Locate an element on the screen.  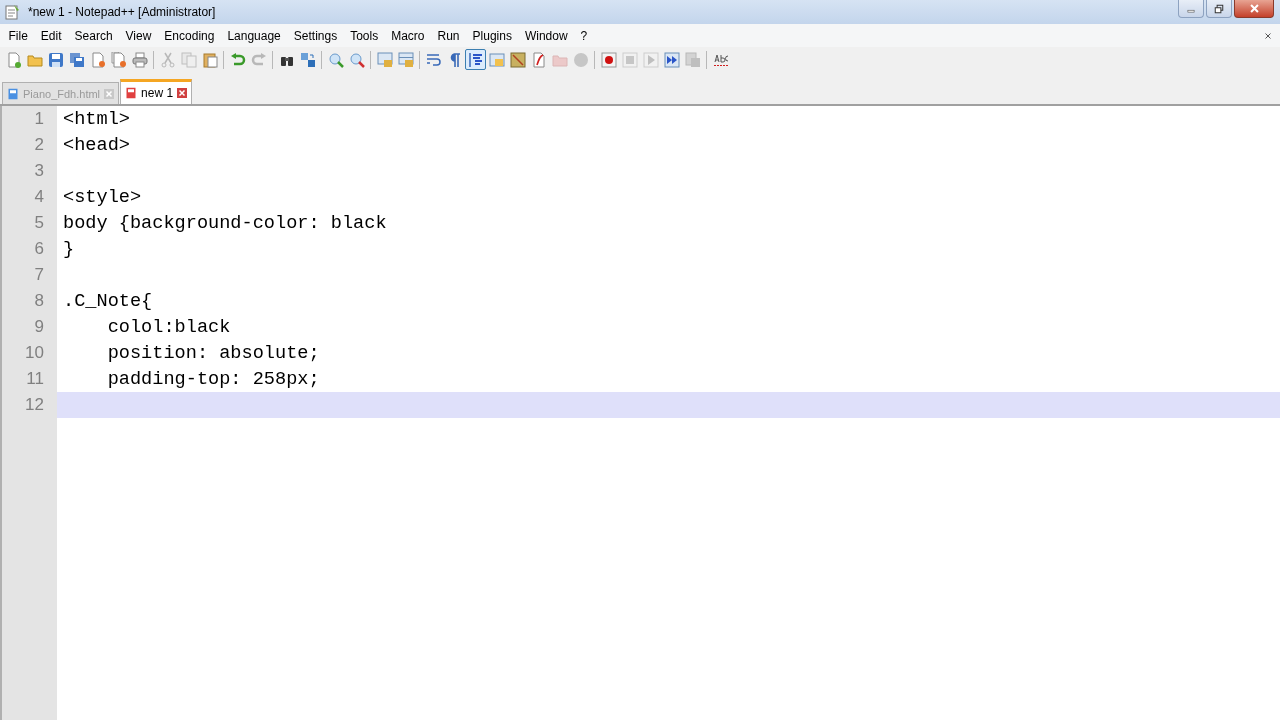
line-number: 7 is located at coordinates (38, 275).